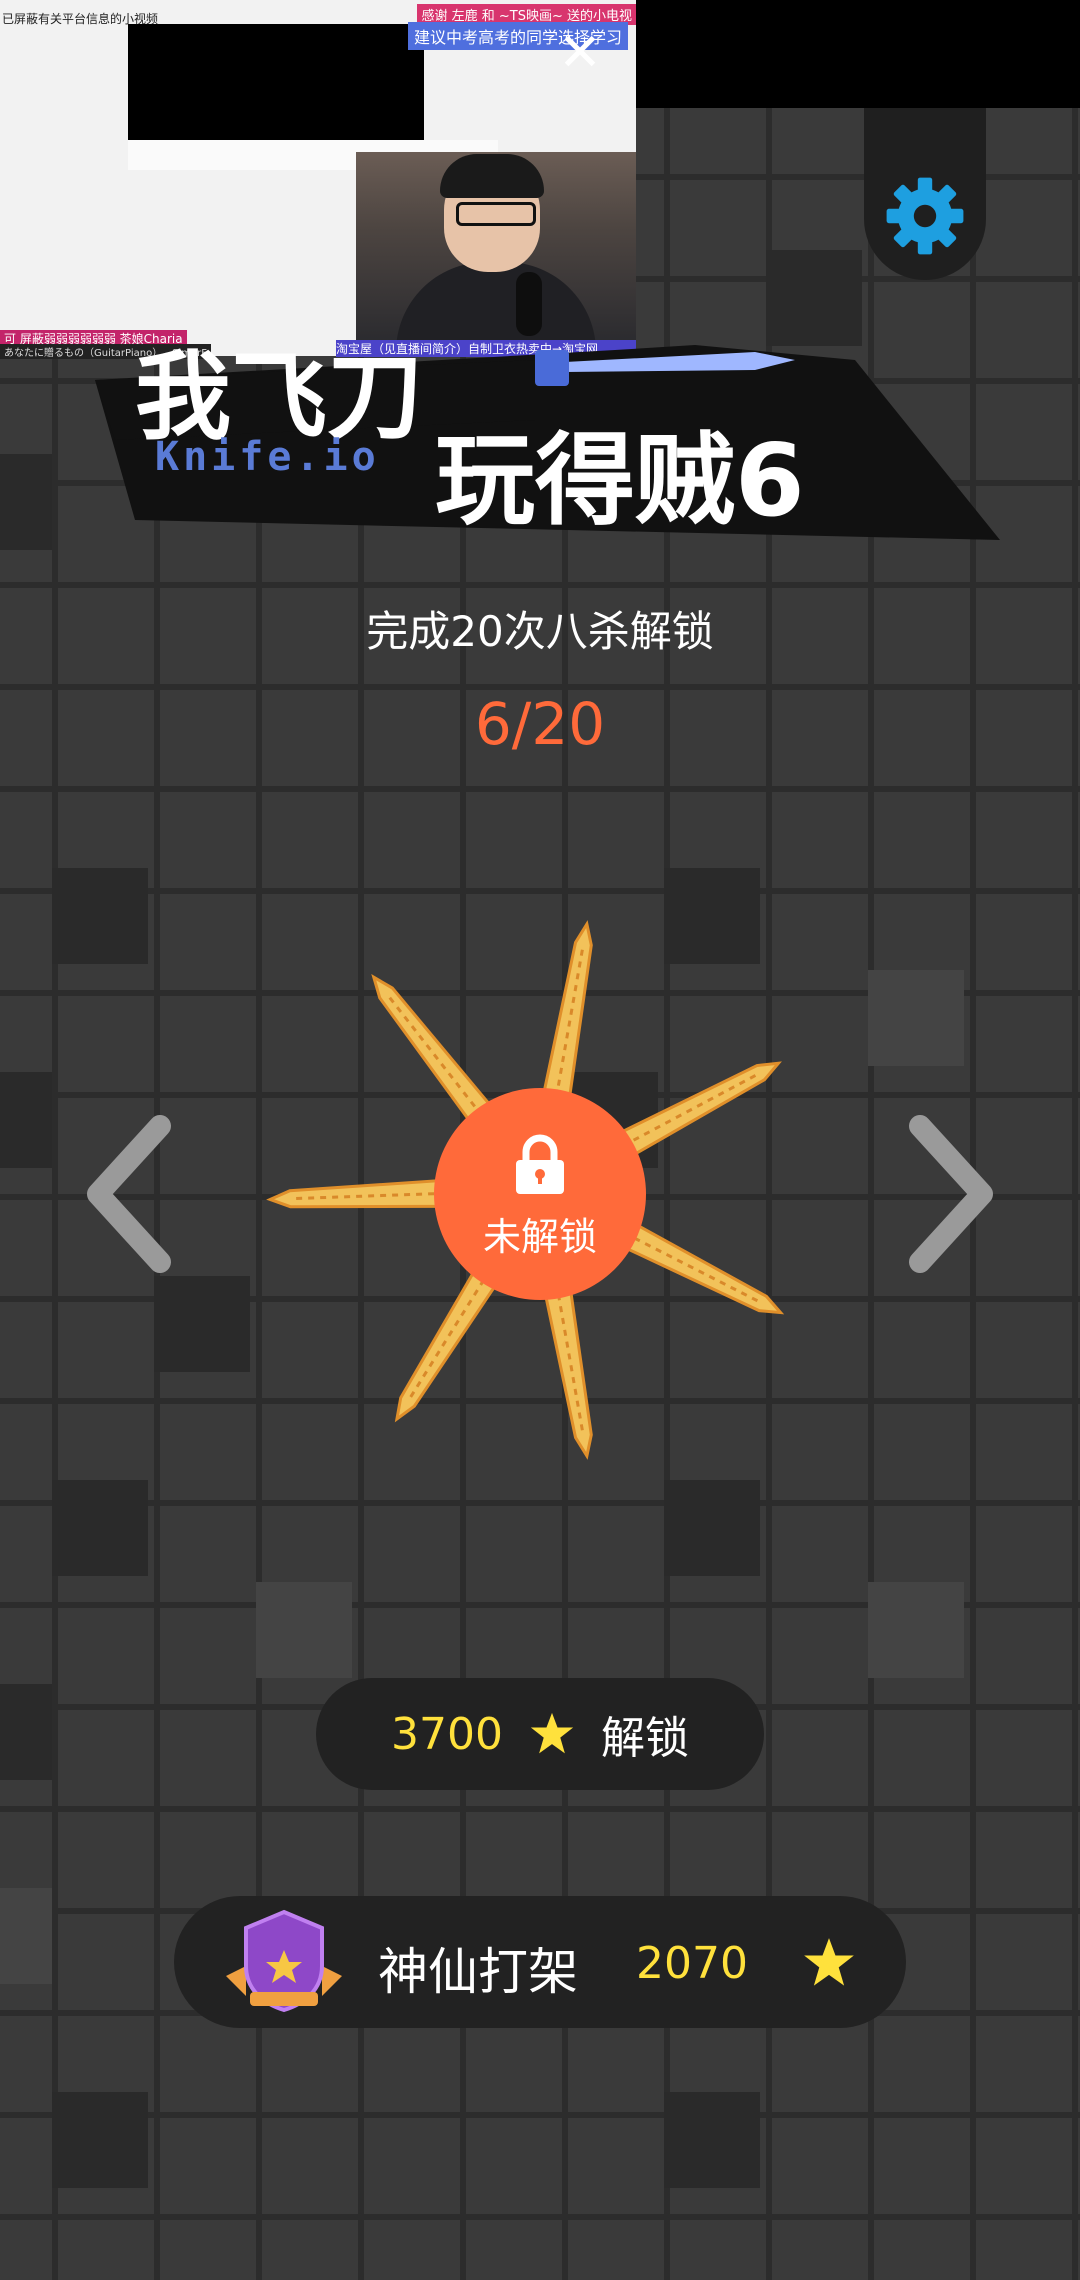  Describe the element at coordinates (540, 724) in the screenshot. I see `unlock-progress: 6/20` at that location.